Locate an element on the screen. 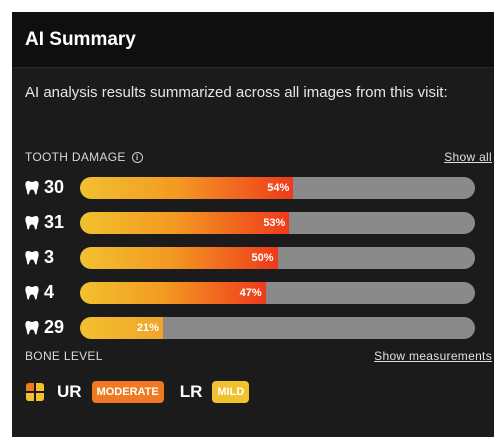 The width and height of the screenshot is (494, 439). tooth-row: 29 21% is located at coordinates (253, 327).